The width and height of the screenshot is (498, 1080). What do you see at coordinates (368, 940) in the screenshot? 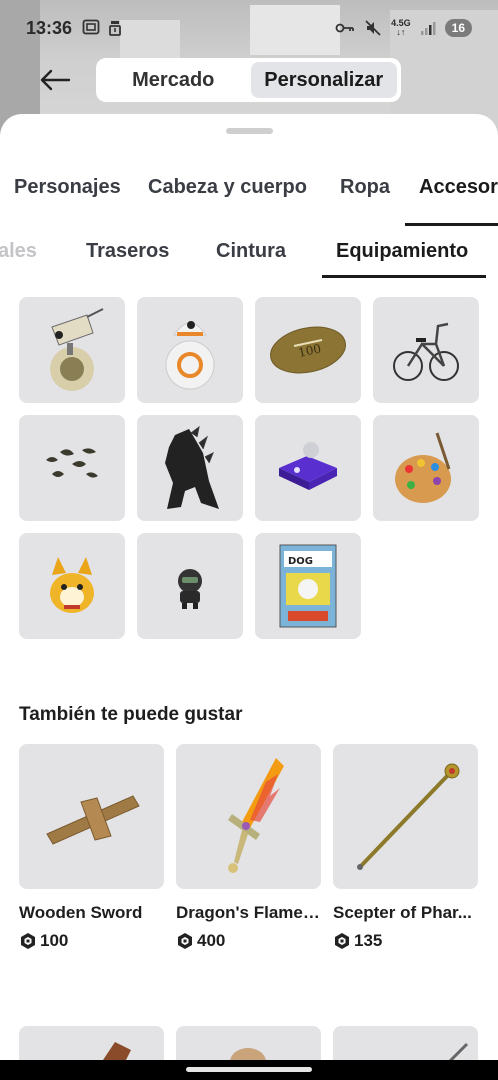
I see `price-value: 135` at bounding box center [368, 940].